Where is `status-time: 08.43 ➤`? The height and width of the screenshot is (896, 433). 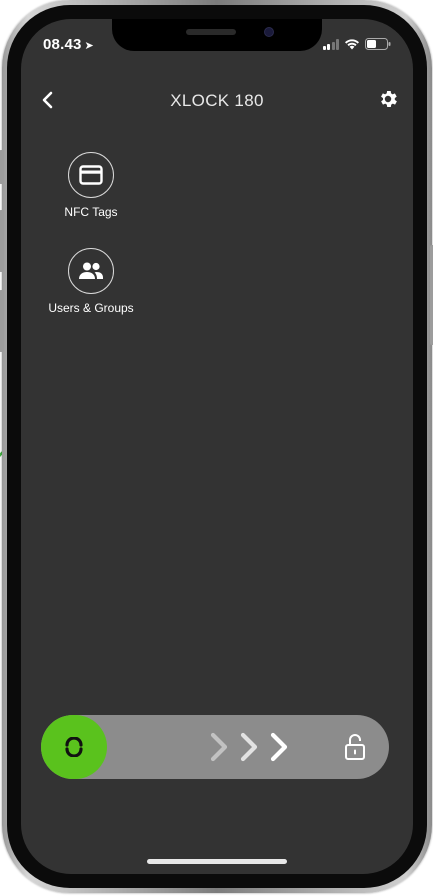
status-time: 08.43 ➤ is located at coordinates (68, 44).